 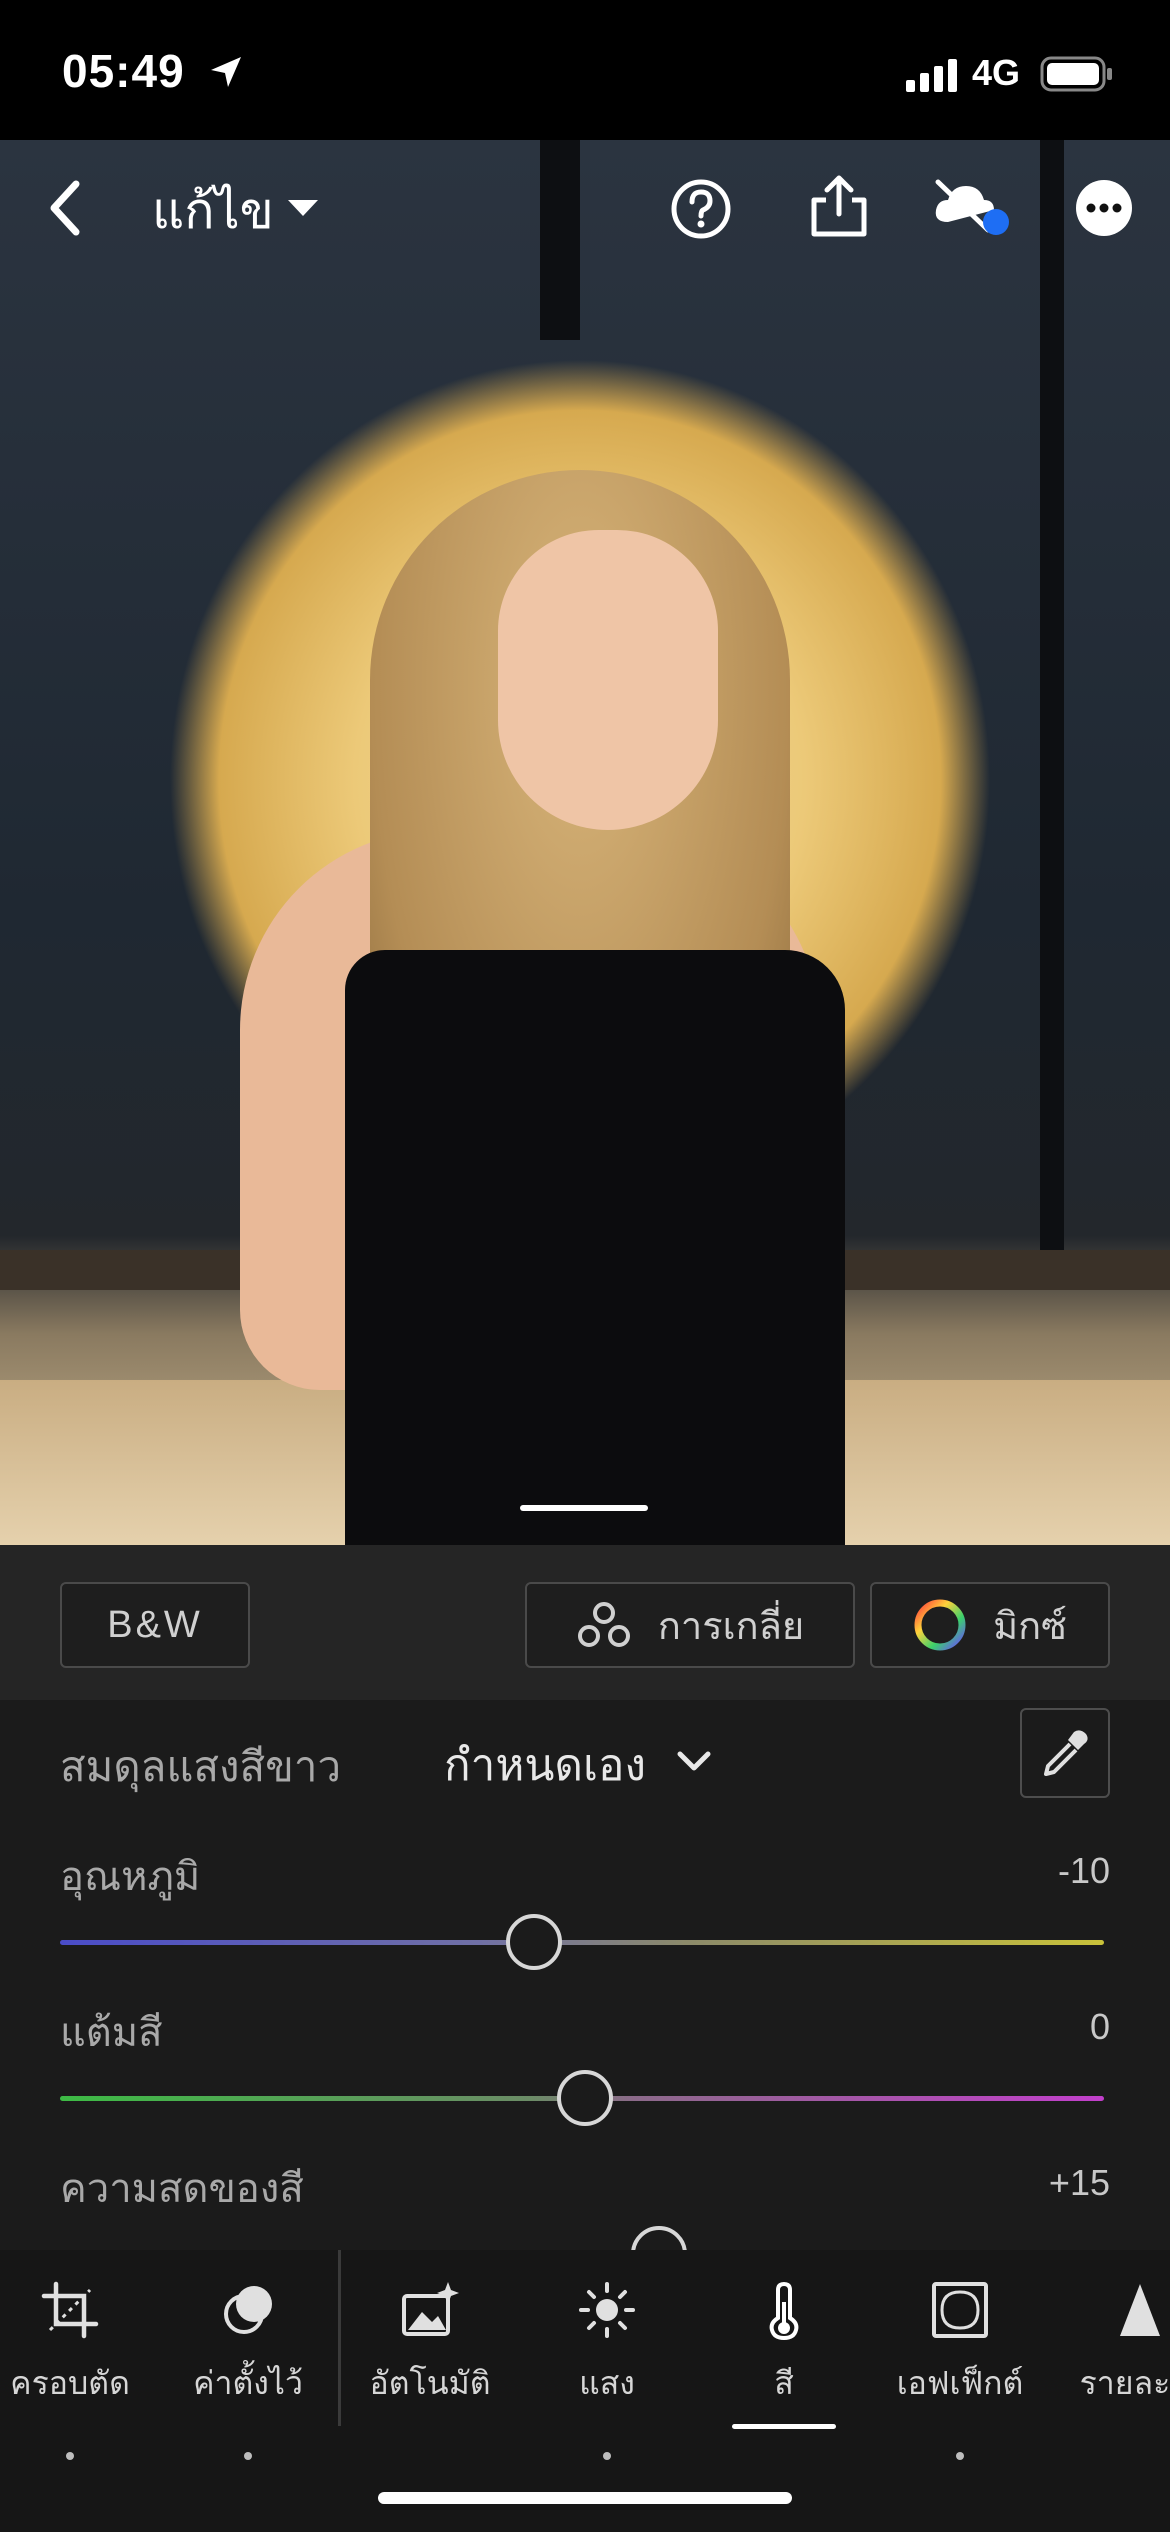 What do you see at coordinates (731, 1625) in the screenshot?
I see `grading-label: การเกลี่ย` at bounding box center [731, 1625].